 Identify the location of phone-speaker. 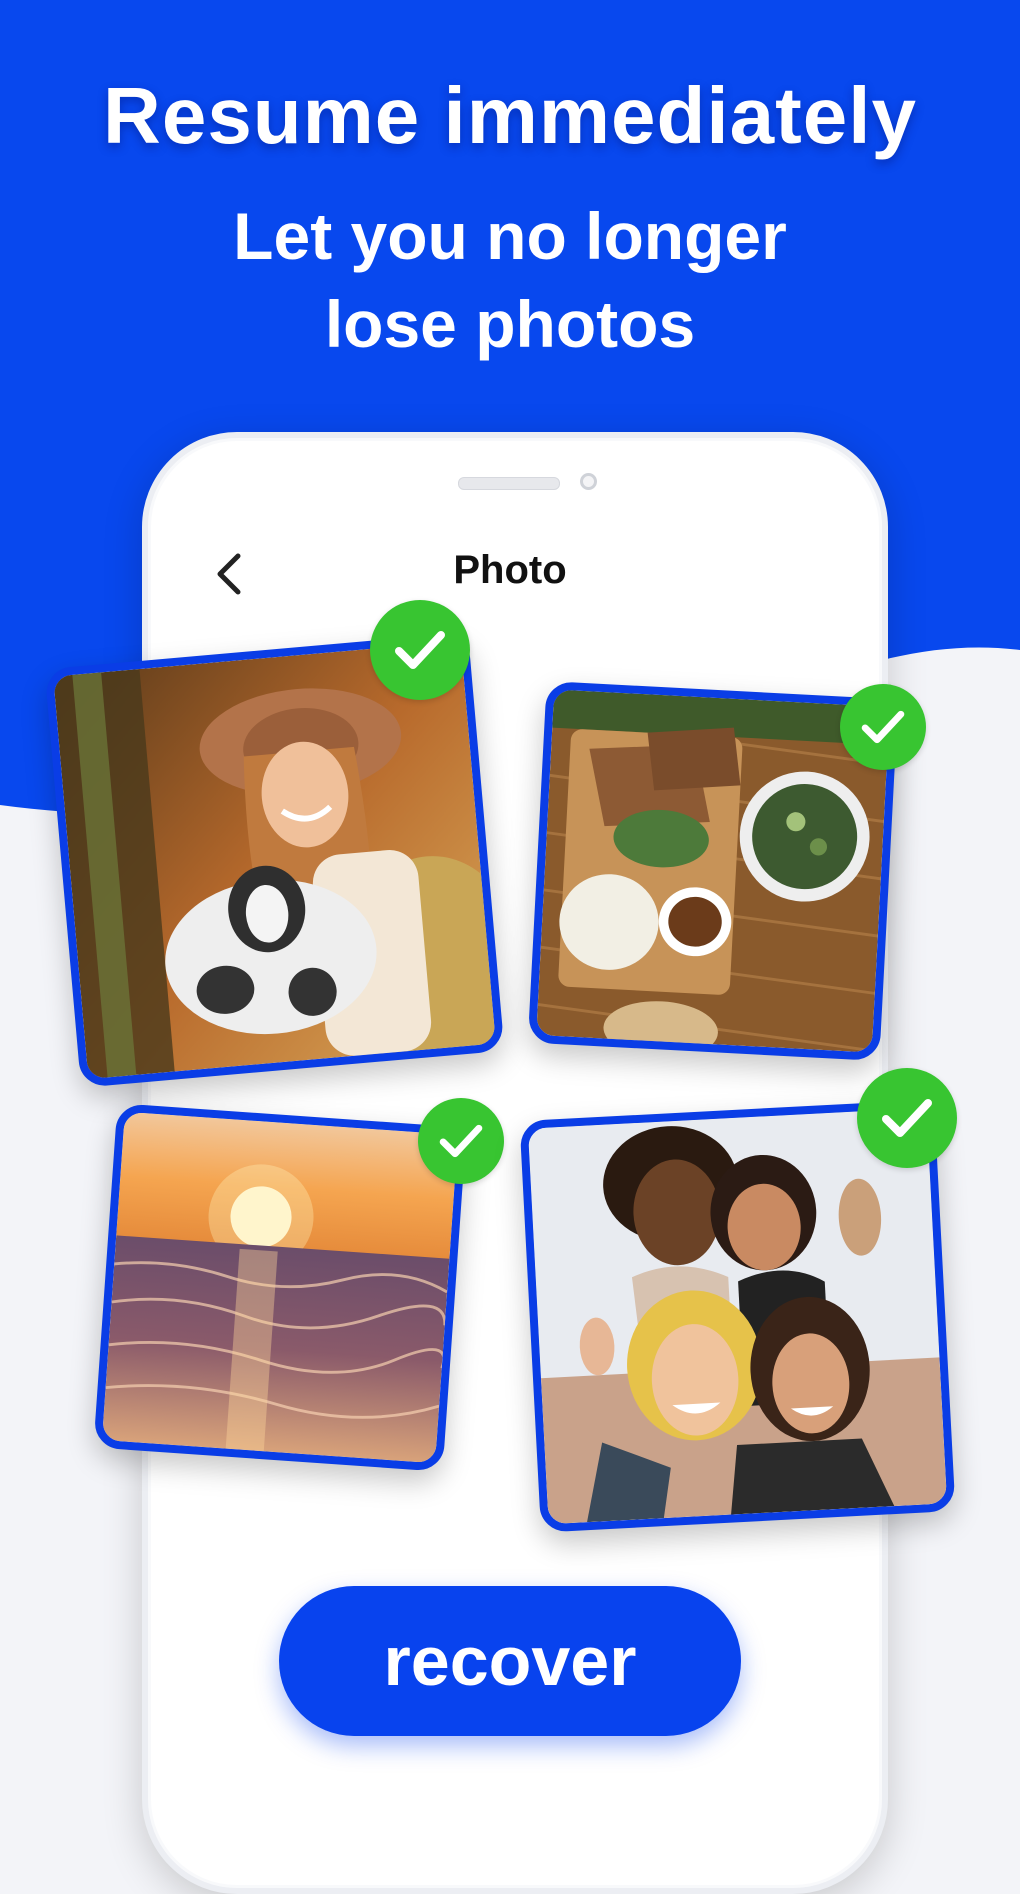
(509, 483).